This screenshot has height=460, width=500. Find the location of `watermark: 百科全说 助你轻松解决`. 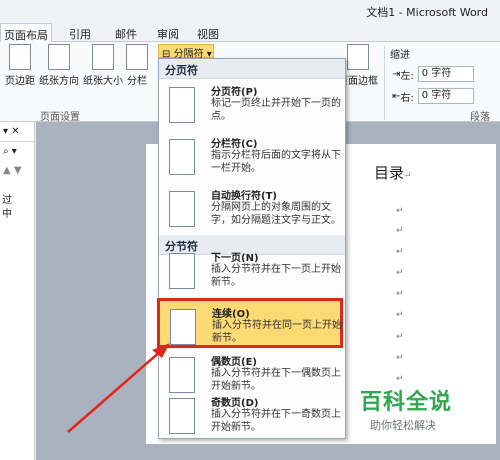

watermark: 百科全说 助你轻松解决 is located at coordinates (415, 408).